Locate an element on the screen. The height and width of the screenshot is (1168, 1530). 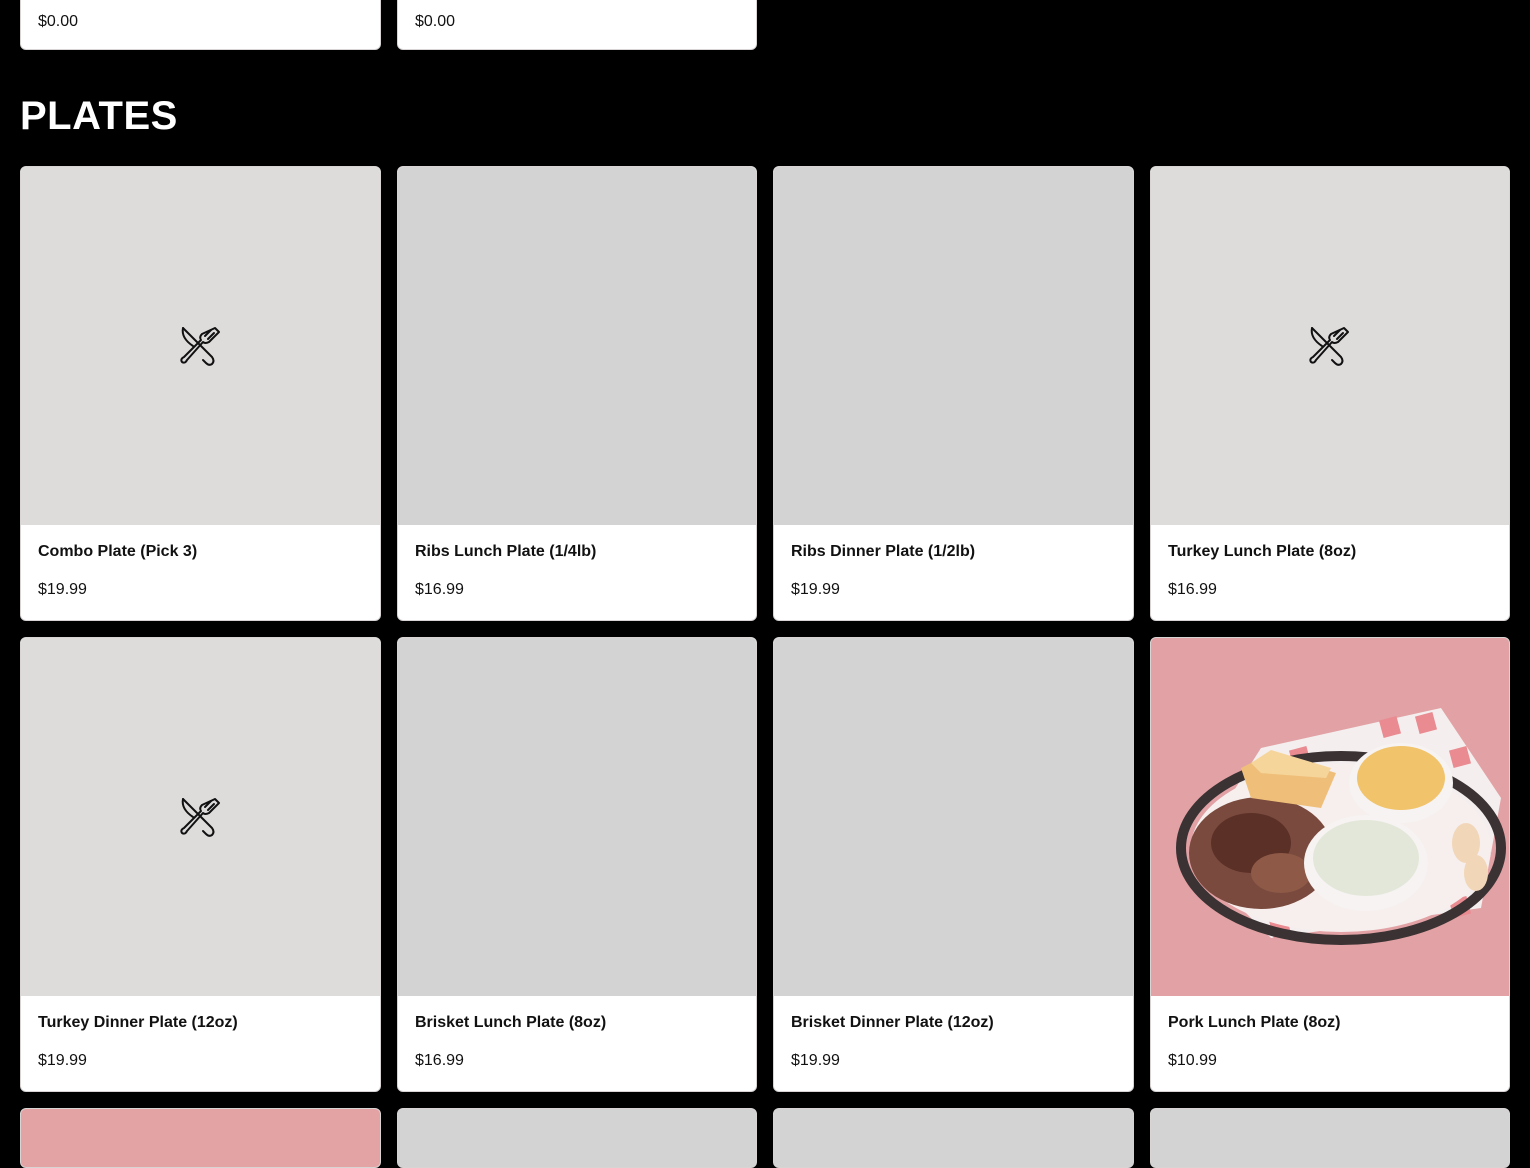
menu-item-card: Combo Plate (Pick 3) $19.99 is located at coordinates (200, 393).